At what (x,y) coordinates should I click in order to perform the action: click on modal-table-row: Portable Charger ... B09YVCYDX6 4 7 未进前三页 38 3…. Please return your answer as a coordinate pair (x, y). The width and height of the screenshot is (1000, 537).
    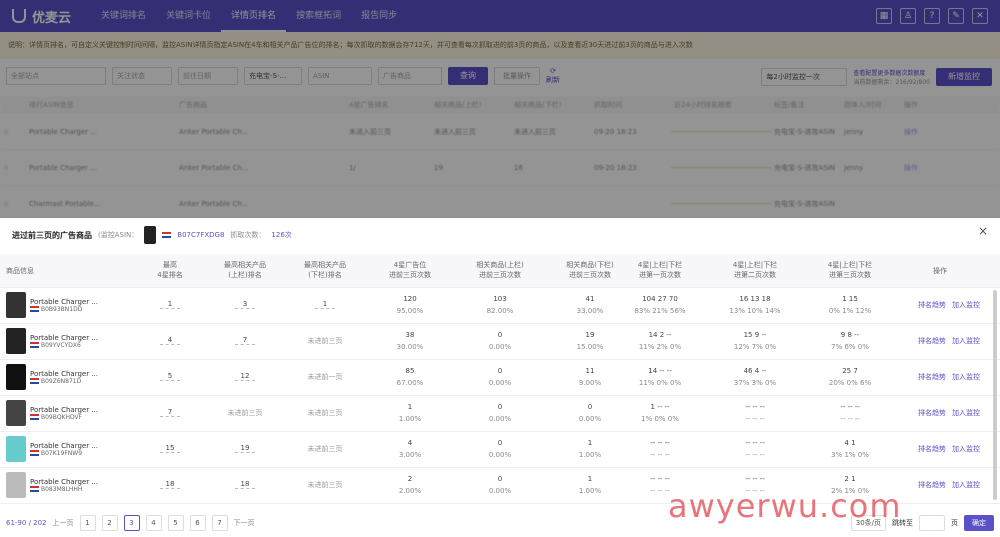
    Looking at the image, I should click on (500, 342).